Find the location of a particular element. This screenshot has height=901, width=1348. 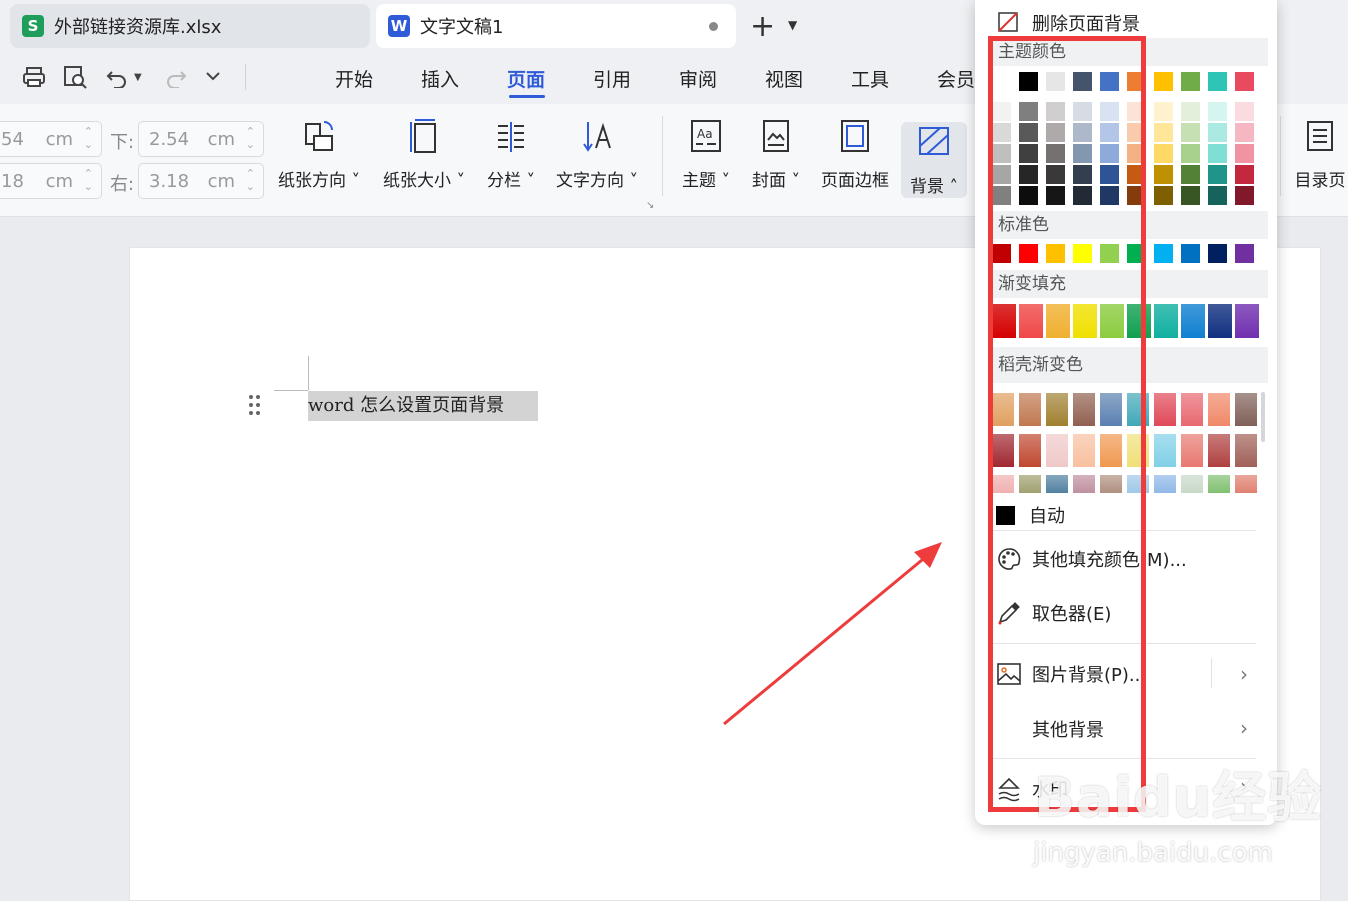

drag-handle-icon is located at coordinates (255, 406).